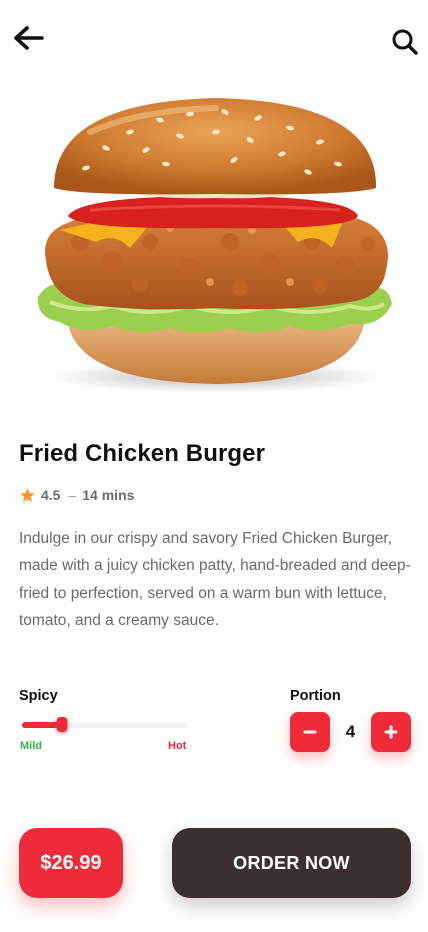 This screenshot has height=932, width=428. I want to click on search-icon, so click(405, 42).